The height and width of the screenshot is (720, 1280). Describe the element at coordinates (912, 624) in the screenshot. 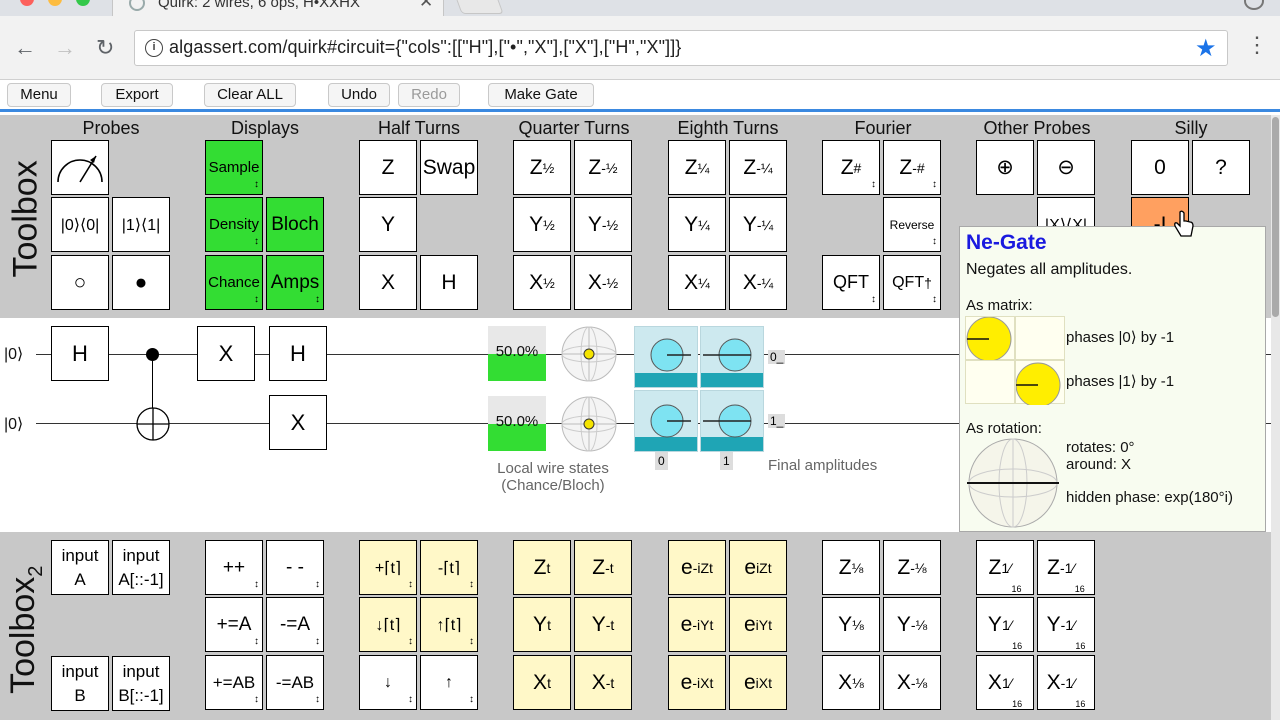

I see `y-neg-eighth-gate: Y -⅛` at that location.